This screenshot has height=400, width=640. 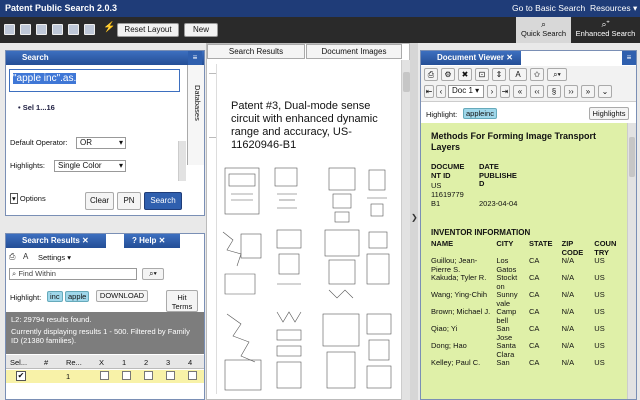 I want to click on search-icon: ⌕▾, so click(x=557, y=74).